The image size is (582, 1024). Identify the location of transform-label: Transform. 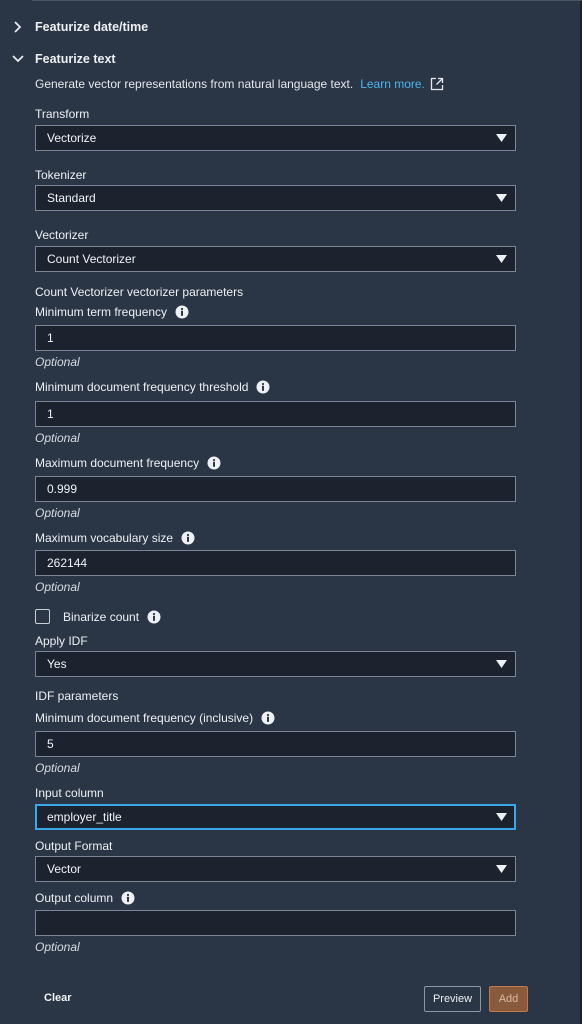
(62, 114).